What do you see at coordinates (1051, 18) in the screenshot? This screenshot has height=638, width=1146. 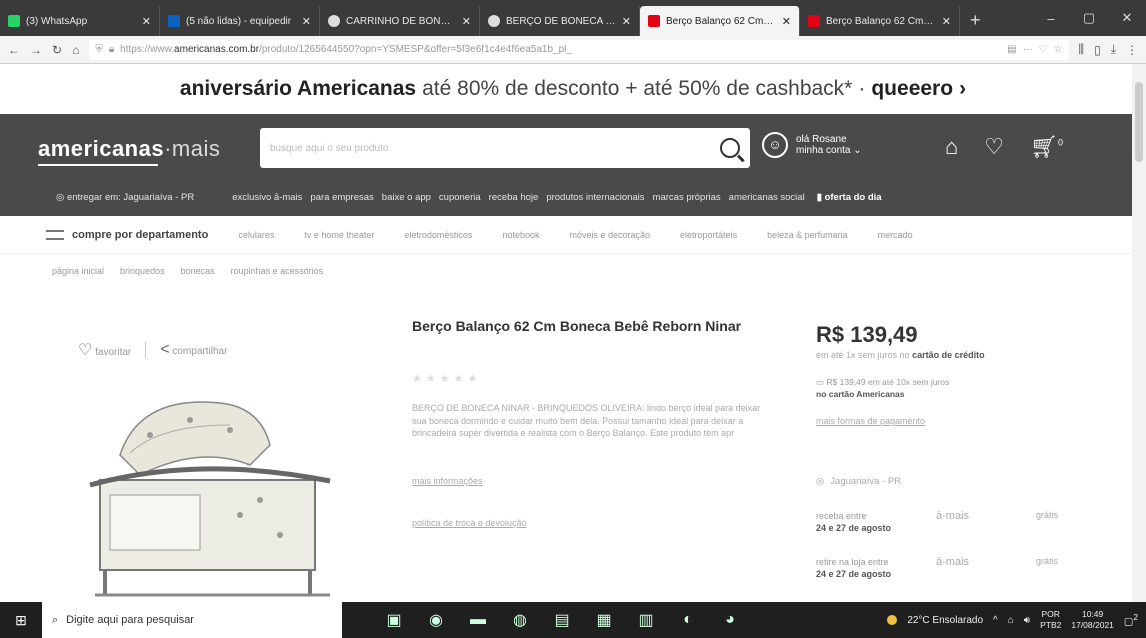 I see `minimize-icon: –` at bounding box center [1051, 18].